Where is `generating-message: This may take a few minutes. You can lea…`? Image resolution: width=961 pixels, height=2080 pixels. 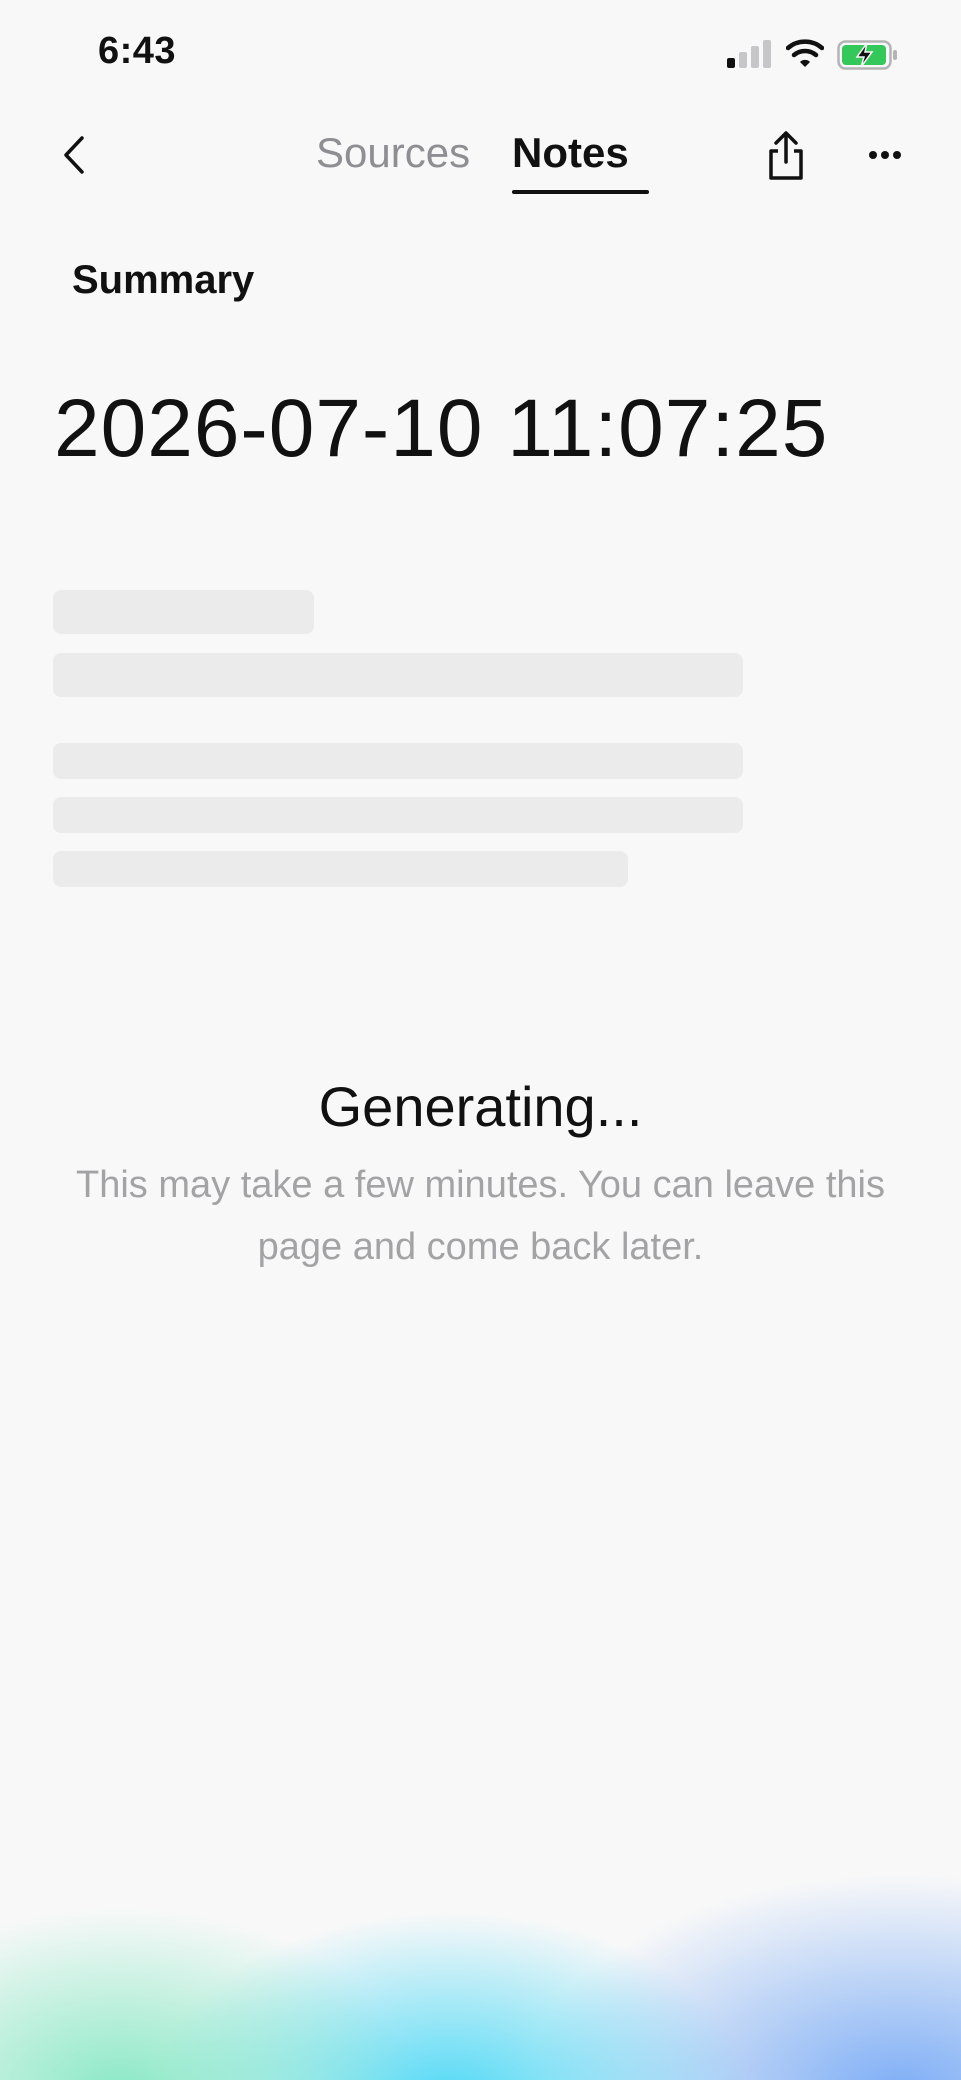
generating-message: This may take a few minutes. You can lea… is located at coordinates (480, 1216).